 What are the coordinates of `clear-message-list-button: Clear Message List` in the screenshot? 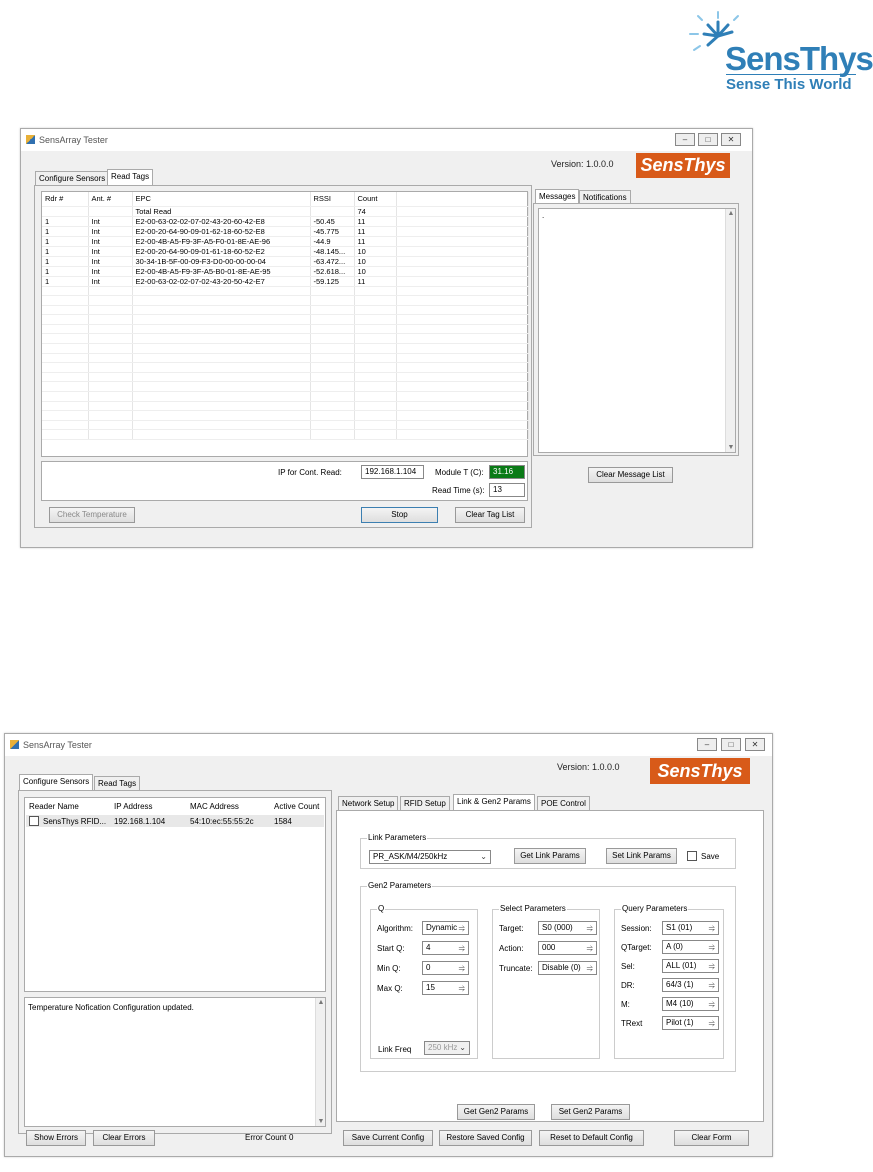 It's located at (630, 475).